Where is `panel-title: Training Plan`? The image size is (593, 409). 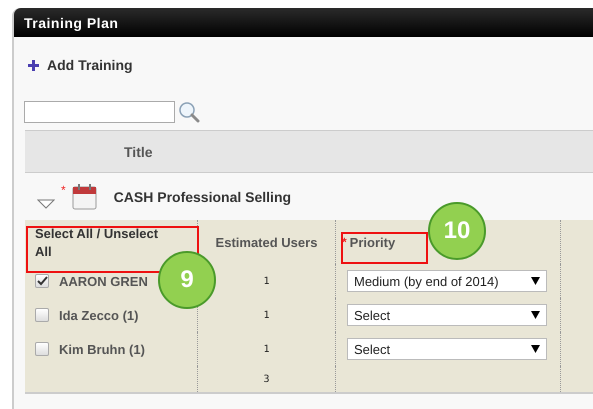
panel-title: Training Plan is located at coordinates (71, 22).